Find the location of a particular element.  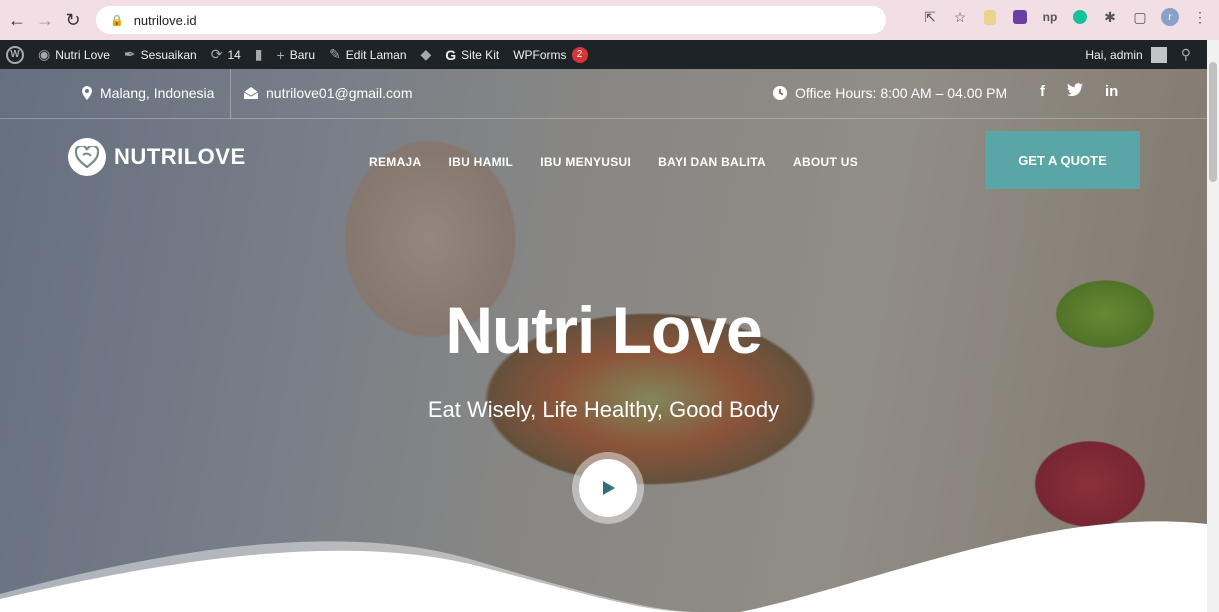

browser-menu-icon: ⋮ is located at coordinates (1200, 17).